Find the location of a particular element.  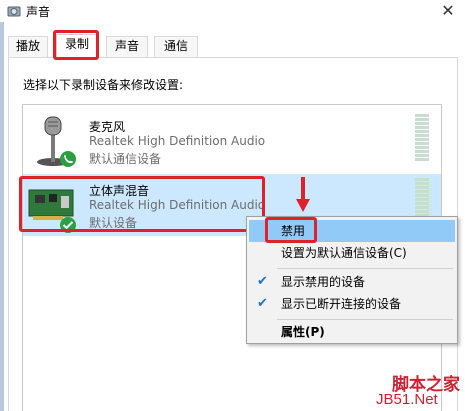

watermark-text: JB51.Net is located at coordinates (407, 399).